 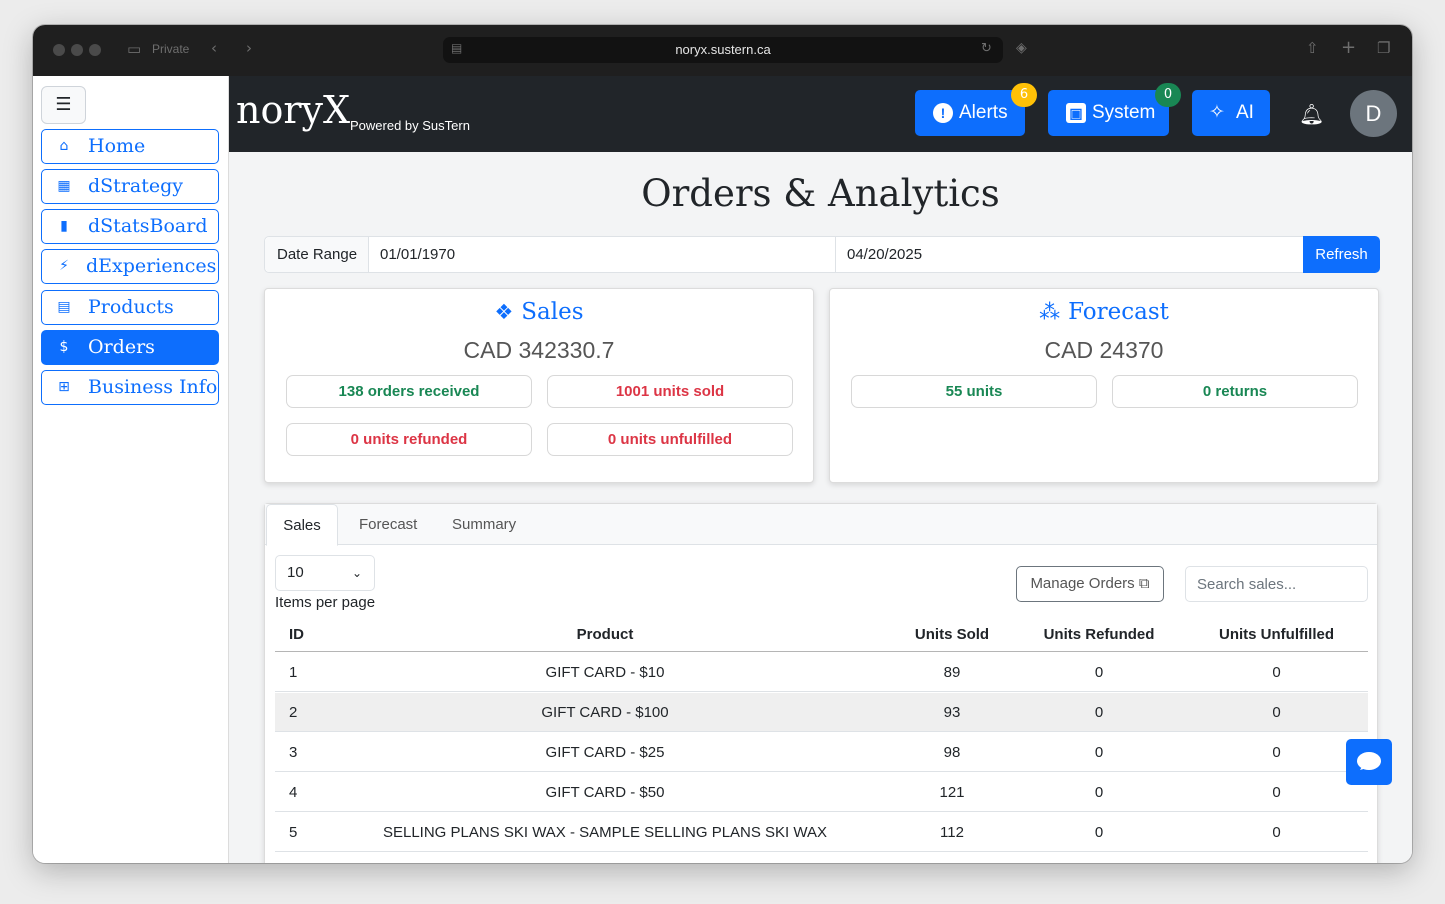 What do you see at coordinates (1231, 113) in the screenshot?
I see `ai-button: ✧ AI` at bounding box center [1231, 113].